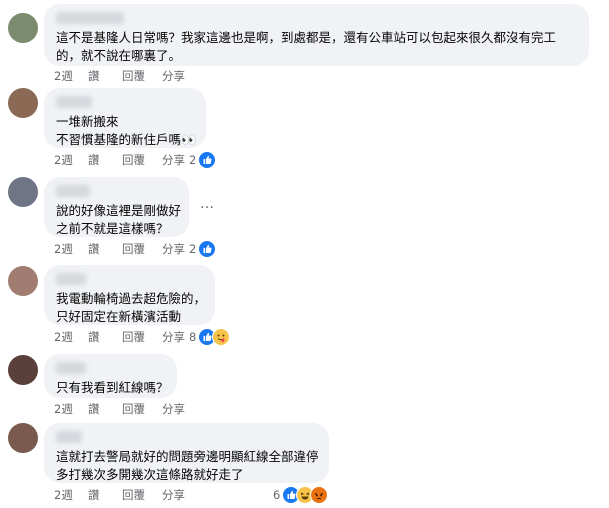  I want to click on comment-text-line: 之前不就是這樣嗎？, so click(112, 228).